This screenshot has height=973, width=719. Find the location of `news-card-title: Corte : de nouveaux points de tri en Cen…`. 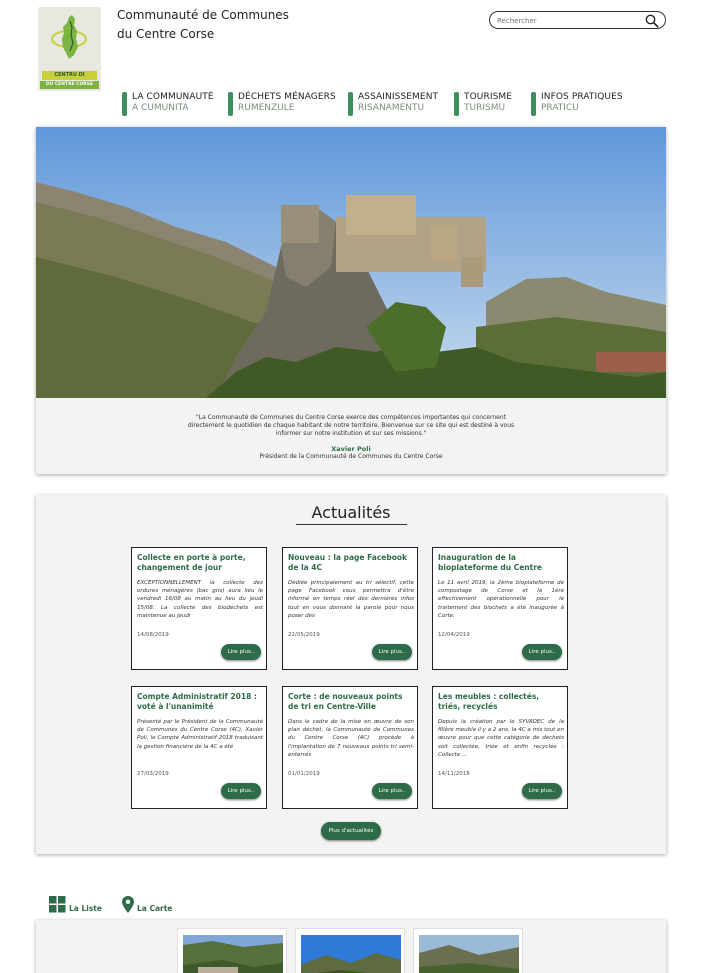

news-card-title: Corte : de nouveaux points de tri en Cen… is located at coordinates (351, 702).